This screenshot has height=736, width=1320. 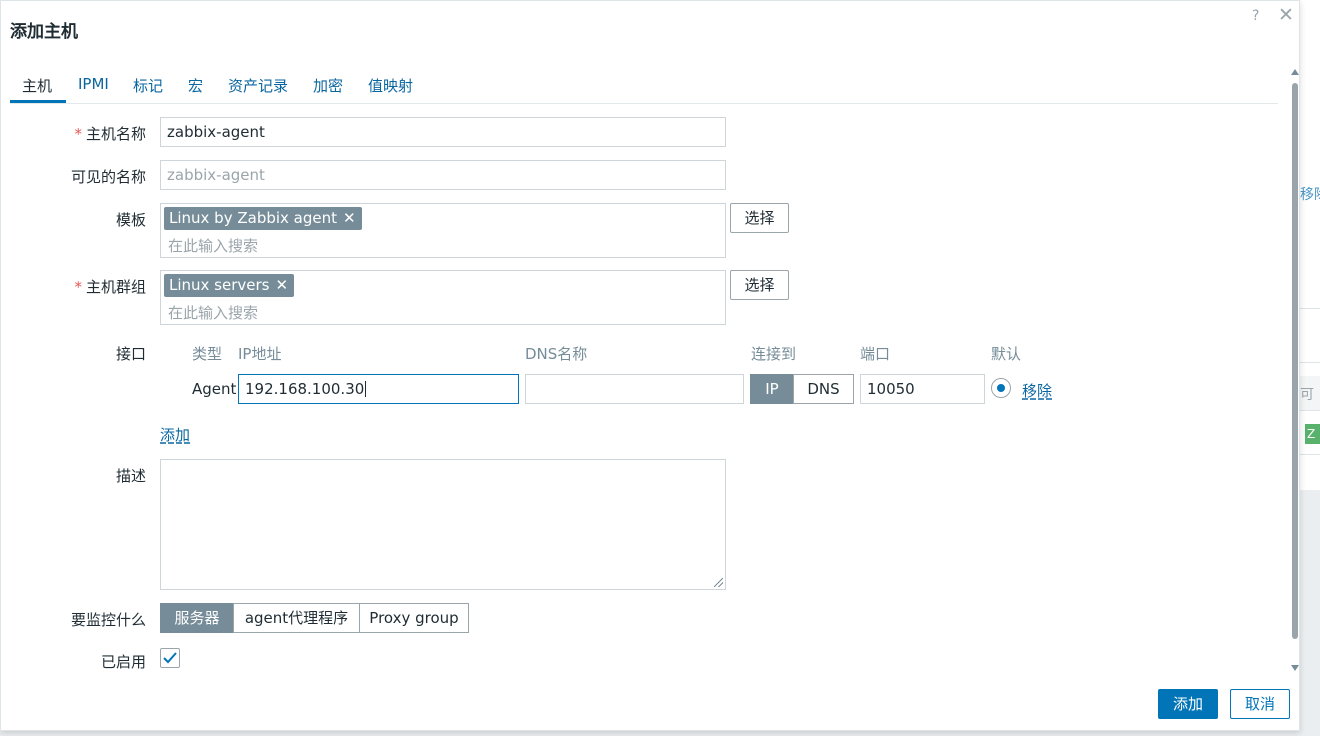 What do you see at coordinates (108, 177) in the screenshot?
I see `visible-name-label: 可见的名称` at bounding box center [108, 177].